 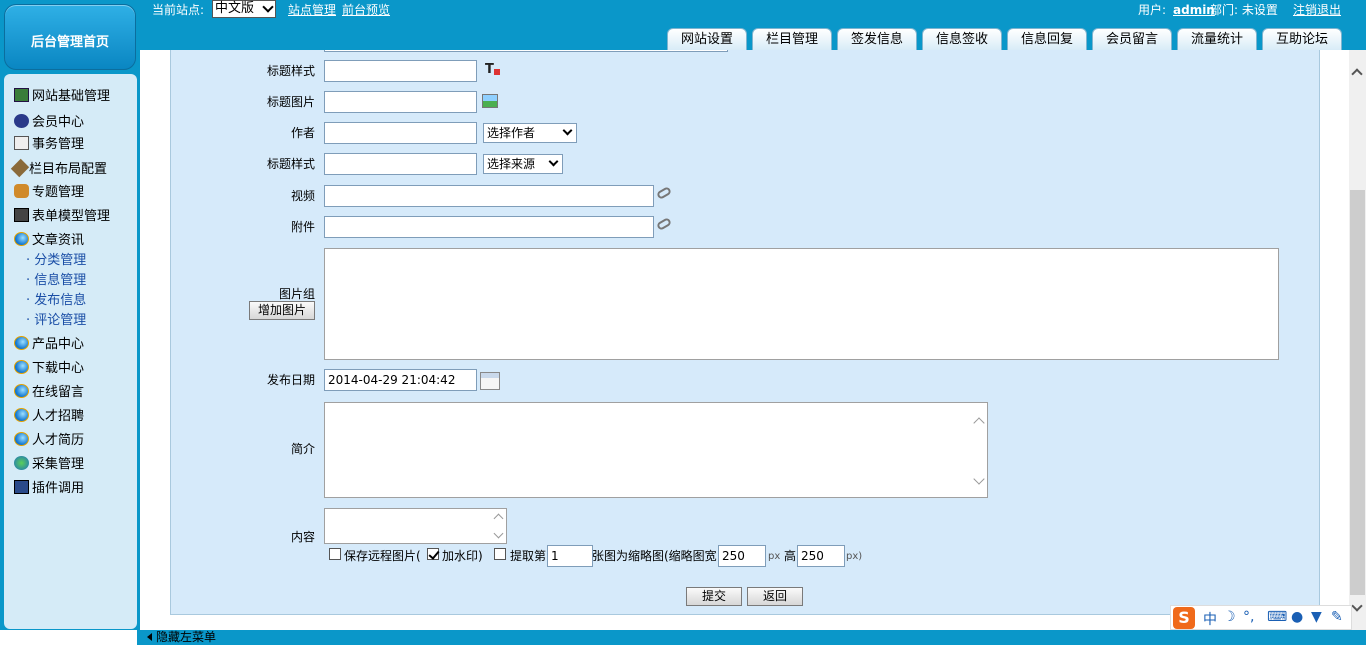 I want to click on site-select-value: 中文版, so click(x=235, y=8).